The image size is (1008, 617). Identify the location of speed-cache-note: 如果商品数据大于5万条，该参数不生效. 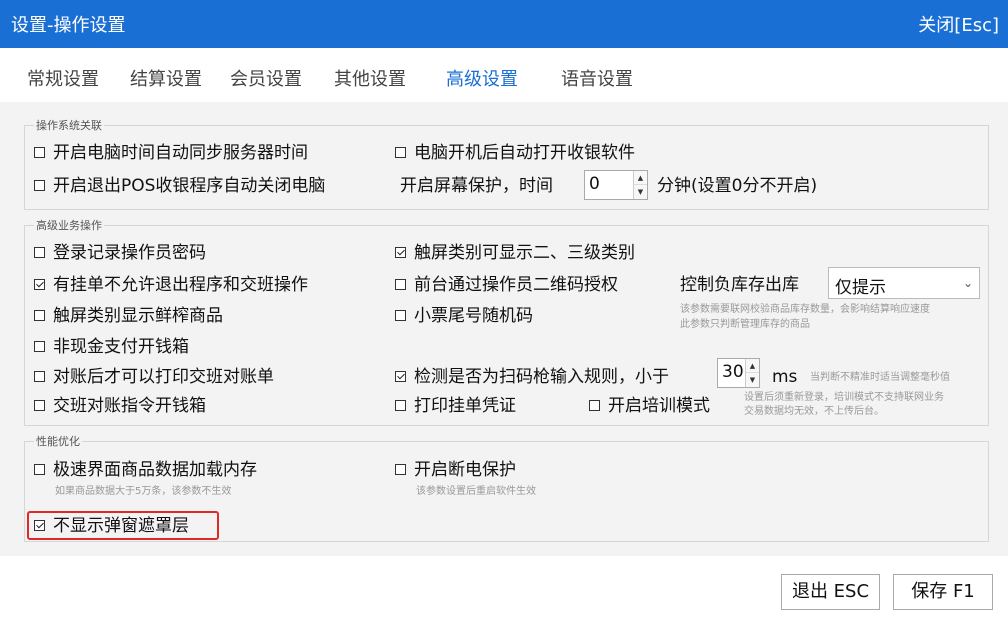
(143, 491).